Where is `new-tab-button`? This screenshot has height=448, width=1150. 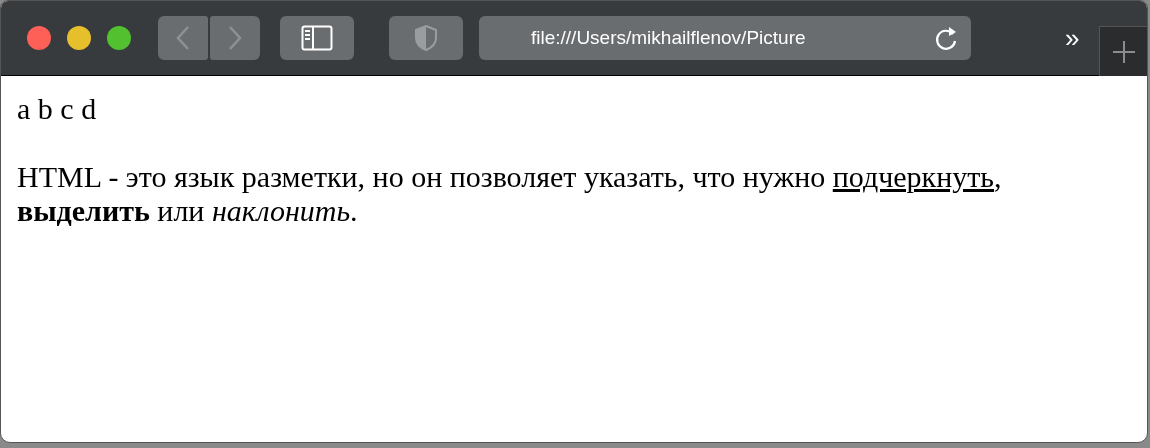 new-tab-button is located at coordinates (1123, 51).